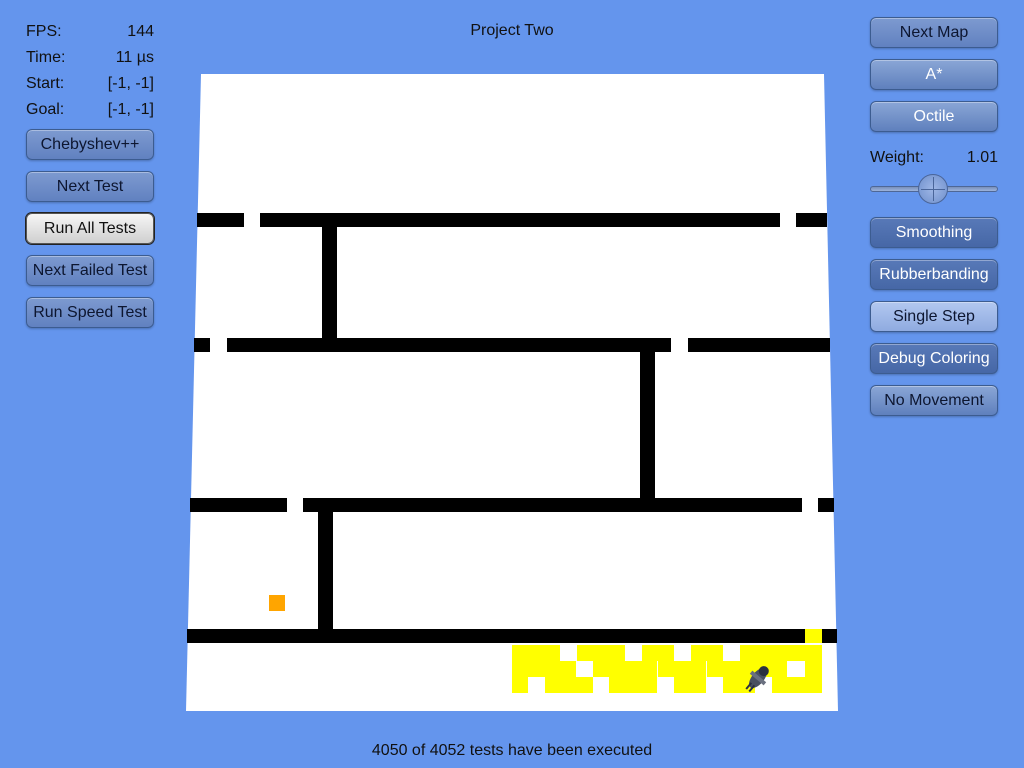 This screenshot has height=768, width=1024. Describe the element at coordinates (277, 603) in the screenshot. I see `marker-square` at that location.